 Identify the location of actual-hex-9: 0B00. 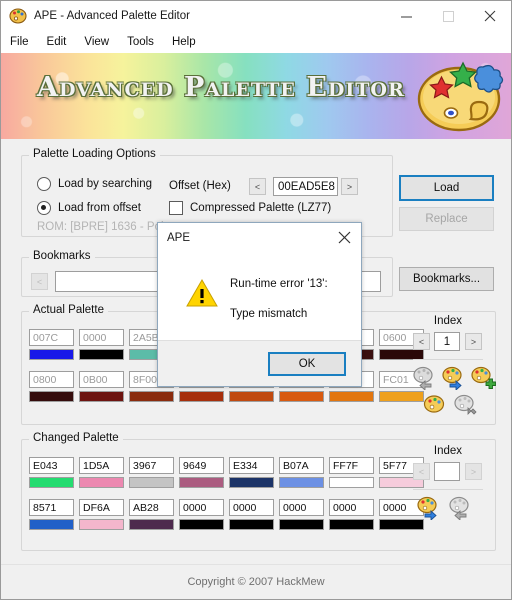
(101, 379).